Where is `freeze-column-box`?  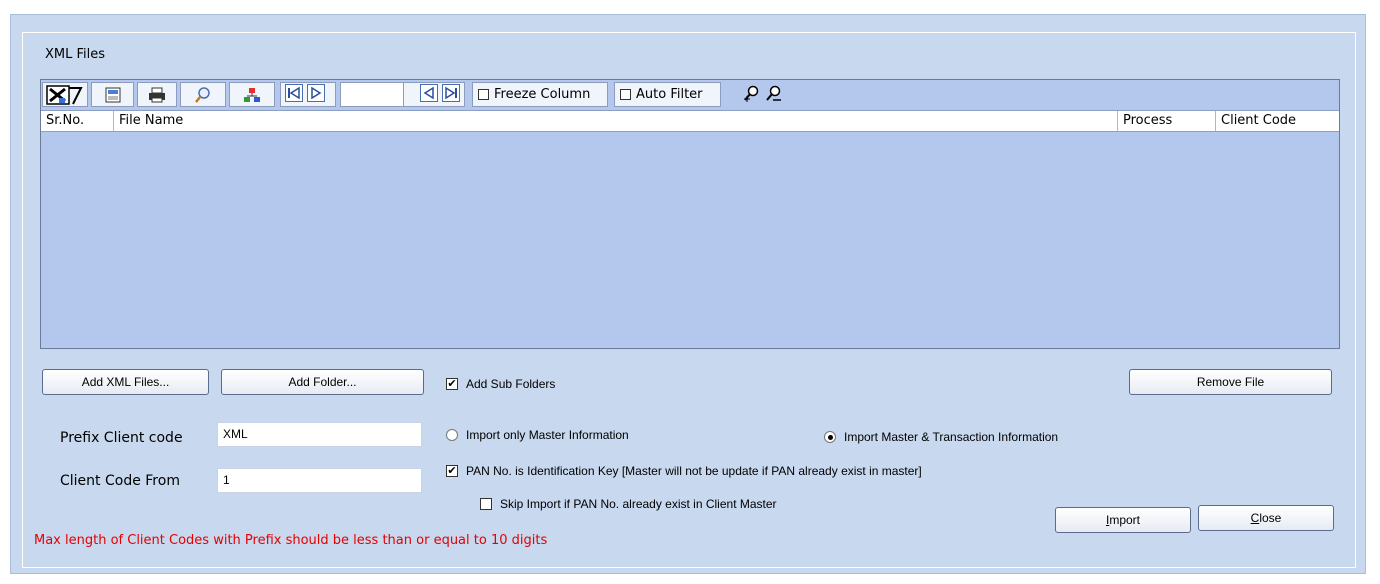
freeze-column-box is located at coordinates (483, 94).